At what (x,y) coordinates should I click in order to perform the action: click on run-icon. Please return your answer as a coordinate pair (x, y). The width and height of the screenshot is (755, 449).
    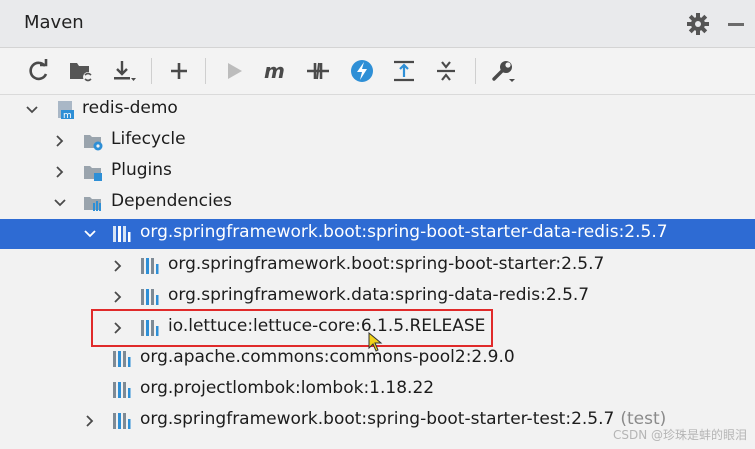
    Looking at the image, I should click on (234, 71).